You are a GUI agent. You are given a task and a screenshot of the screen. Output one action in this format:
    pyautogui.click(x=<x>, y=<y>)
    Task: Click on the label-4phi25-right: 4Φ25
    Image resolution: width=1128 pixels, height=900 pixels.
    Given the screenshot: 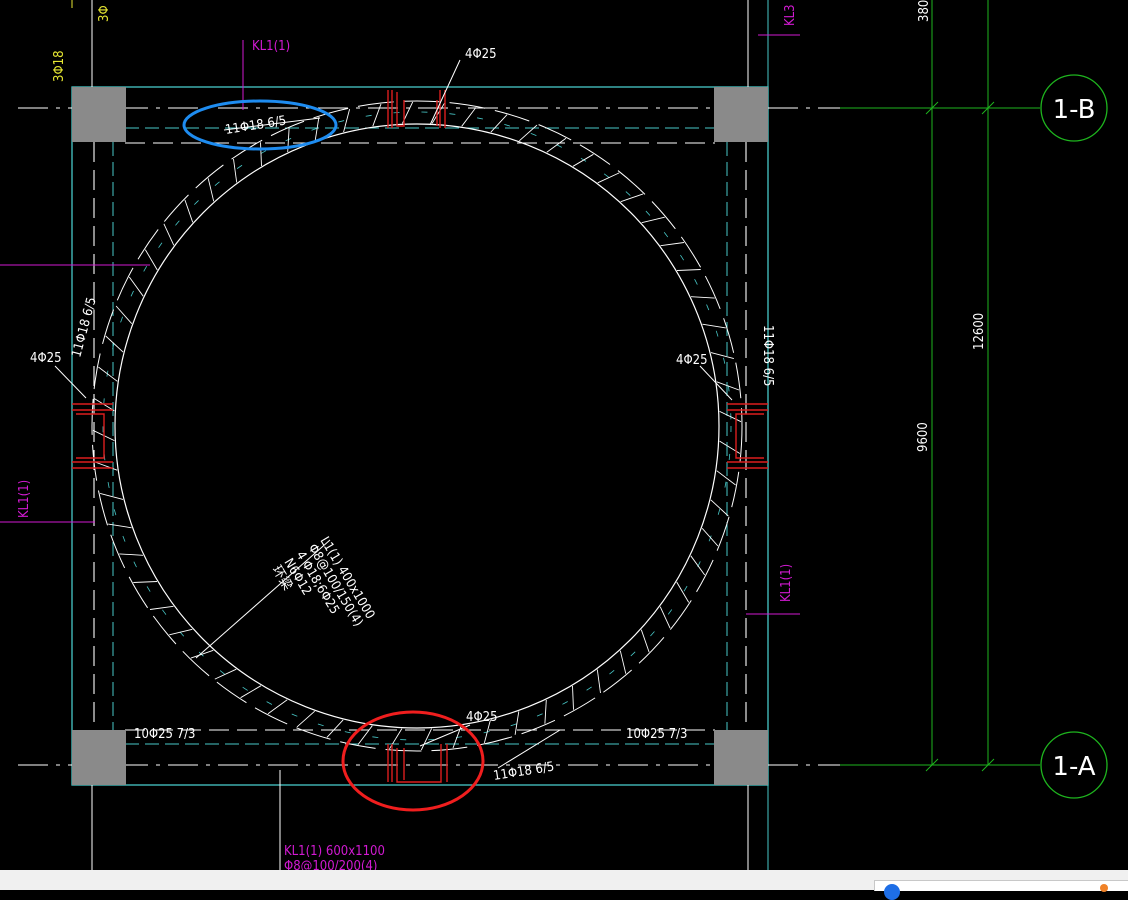 What is the action you would take?
    pyautogui.click(x=692, y=360)
    